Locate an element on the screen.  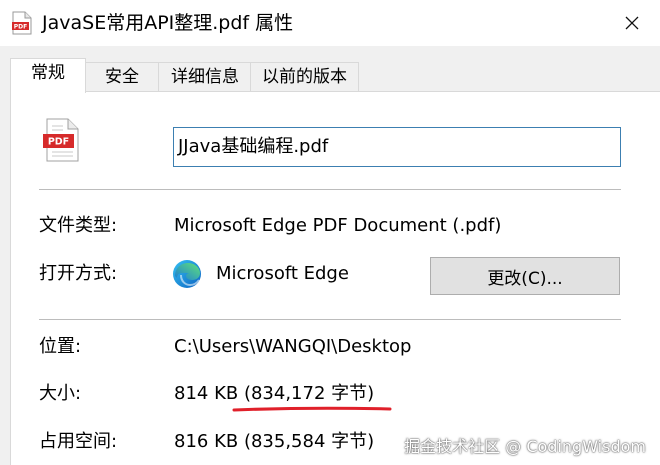
title-bar: PDF JavaSE常用API整理.pdf 属性 is located at coordinates (330, 23).